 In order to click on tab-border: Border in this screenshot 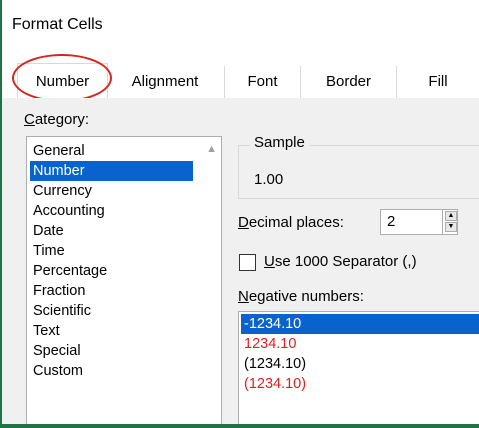, I will do `click(348, 82)`.